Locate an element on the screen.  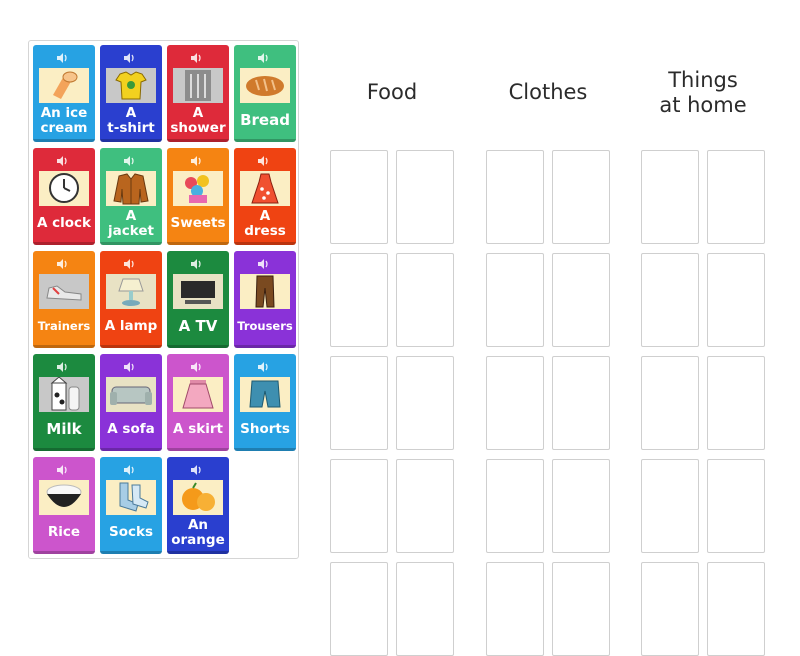
card-skirt: A skirt is located at coordinates (198, 402).